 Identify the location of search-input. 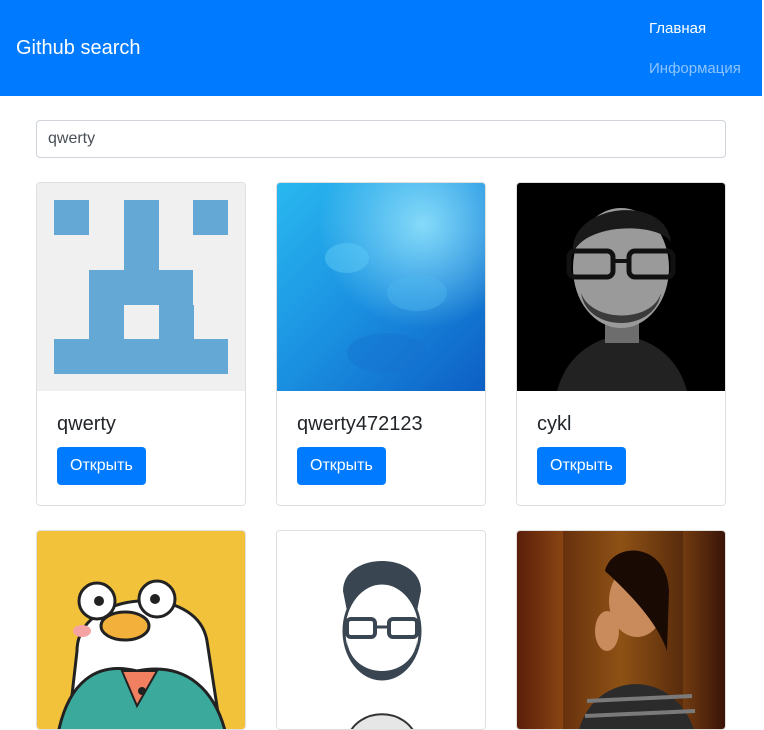
(381, 139).